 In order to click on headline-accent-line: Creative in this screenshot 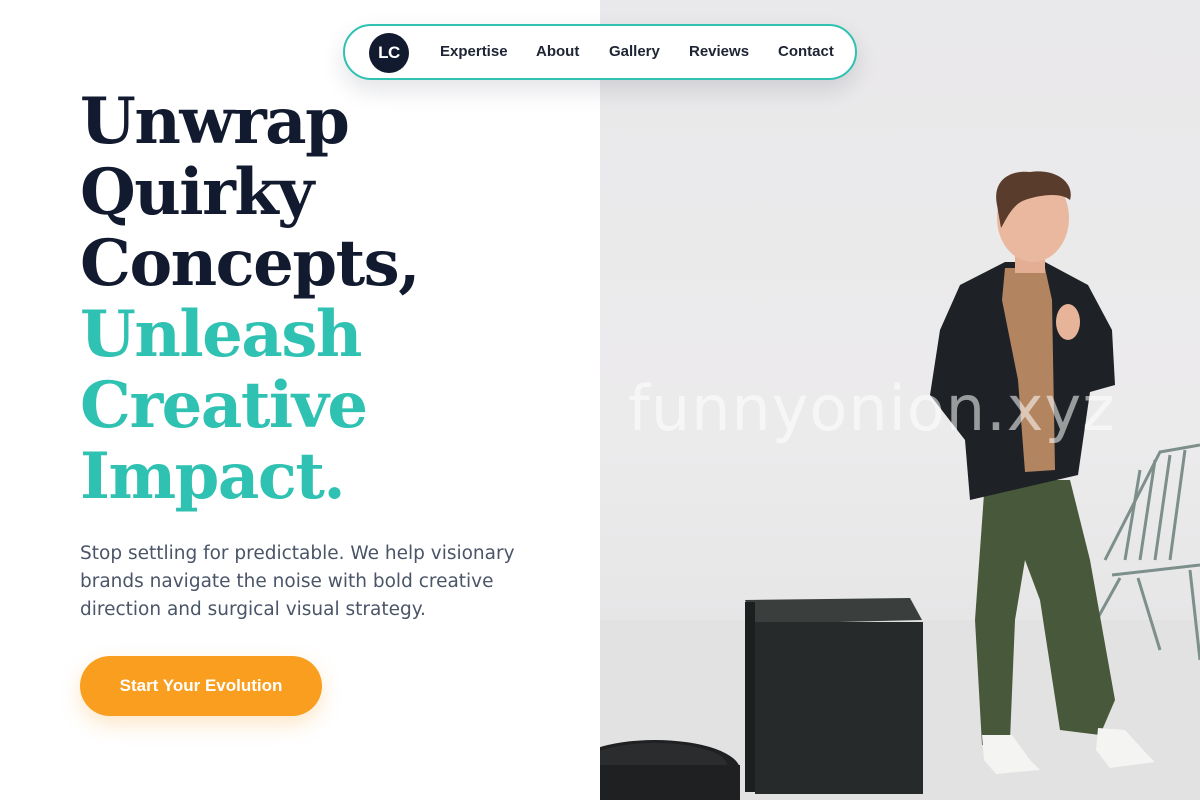, I will do `click(224, 405)`.